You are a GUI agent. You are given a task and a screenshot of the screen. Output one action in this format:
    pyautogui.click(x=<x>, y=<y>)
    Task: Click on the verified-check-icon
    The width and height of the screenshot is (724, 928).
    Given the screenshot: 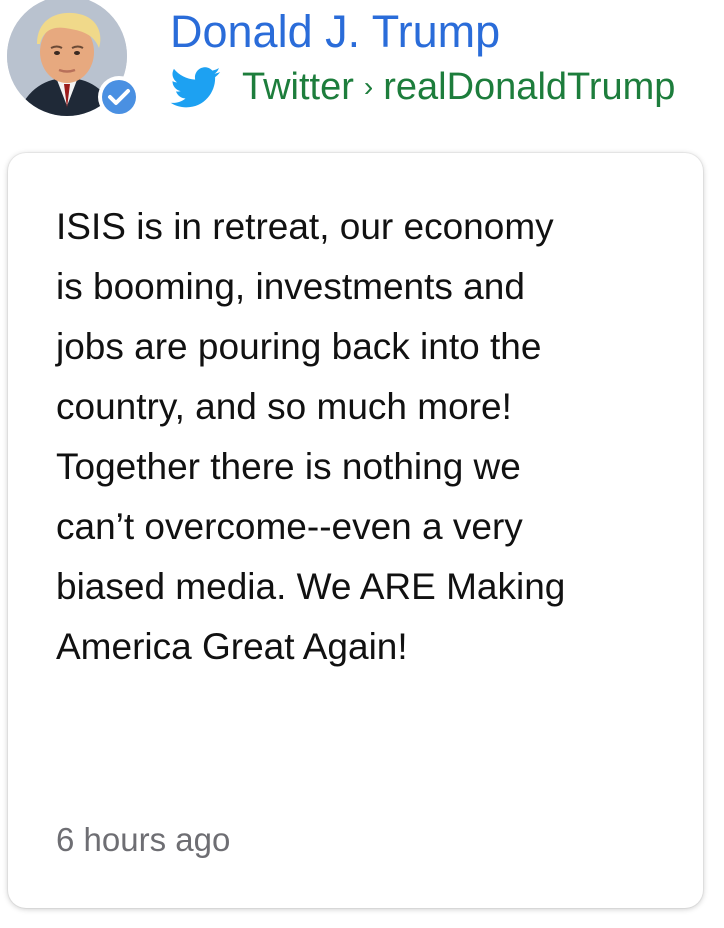 What is the action you would take?
    pyautogui.click(x=119, y=97)
    